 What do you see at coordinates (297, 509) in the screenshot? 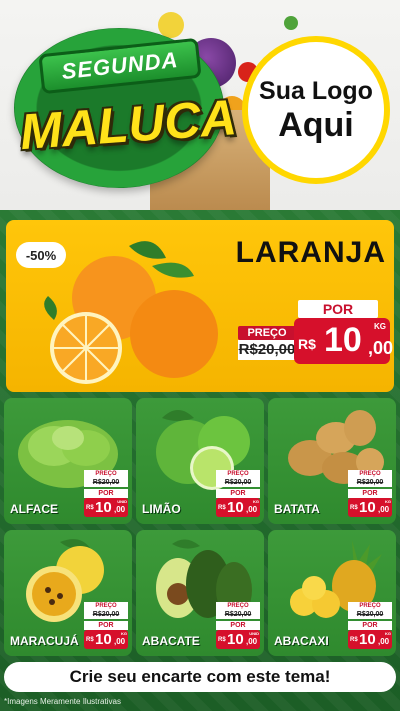
I see `product-name: BATATA` at bounding box center [297, 509].